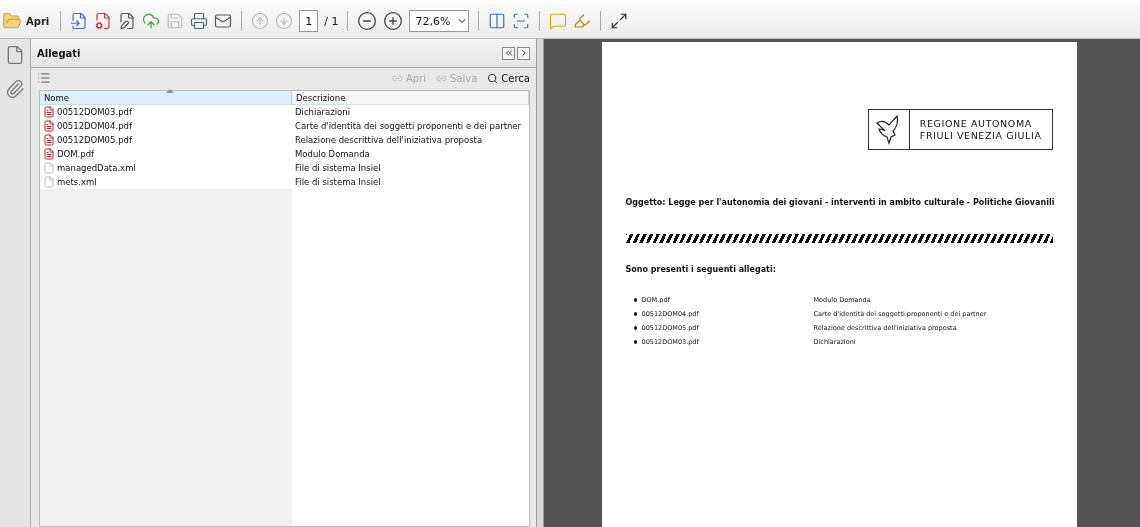 Image resolution: width=1140 pixels, height=527 pixels. I want to click on column-header: Descrizione, so click(410, 98).